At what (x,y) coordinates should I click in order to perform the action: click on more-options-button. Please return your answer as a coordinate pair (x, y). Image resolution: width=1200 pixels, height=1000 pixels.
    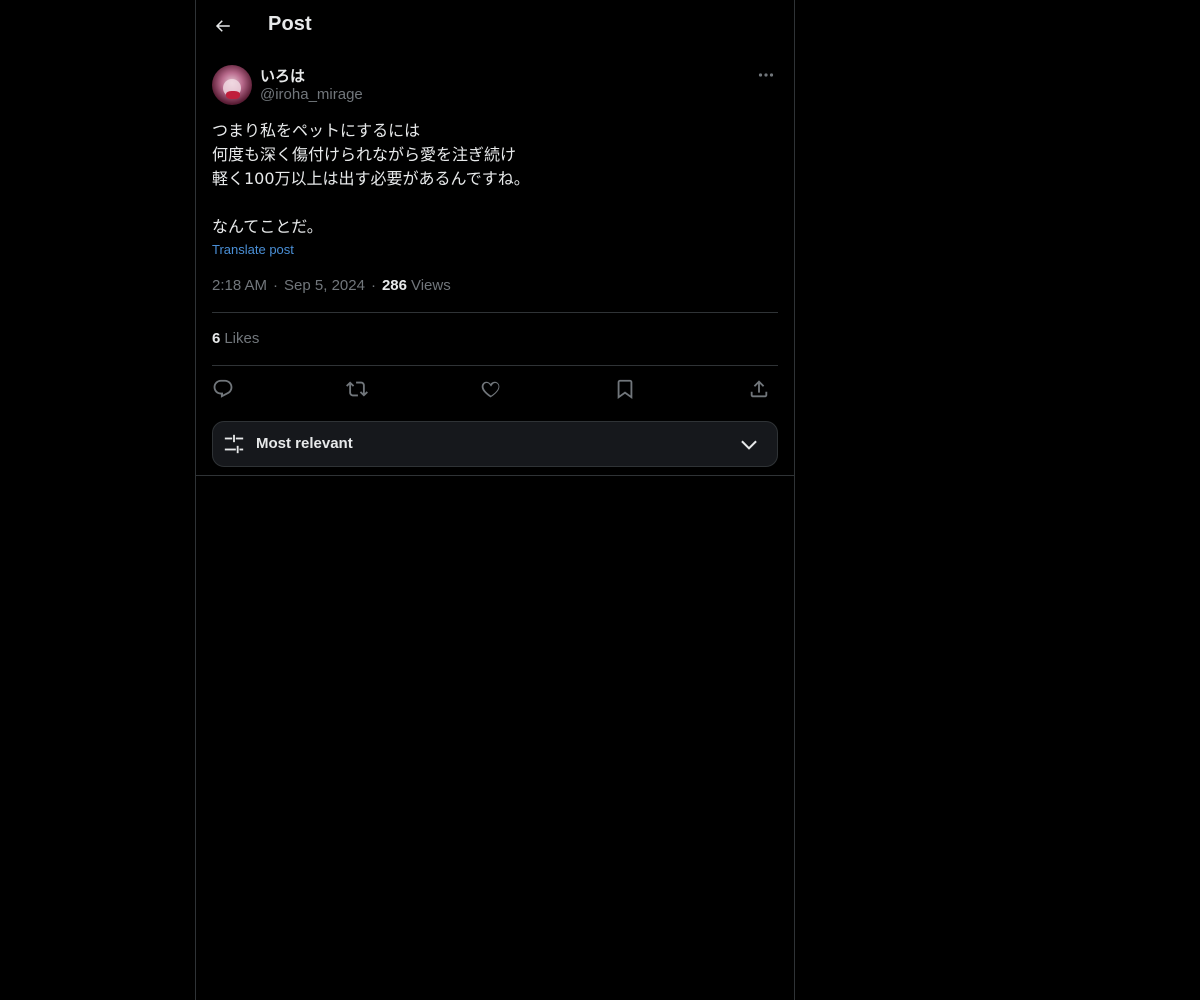
    Looking at the image, I should click on (766, 75).